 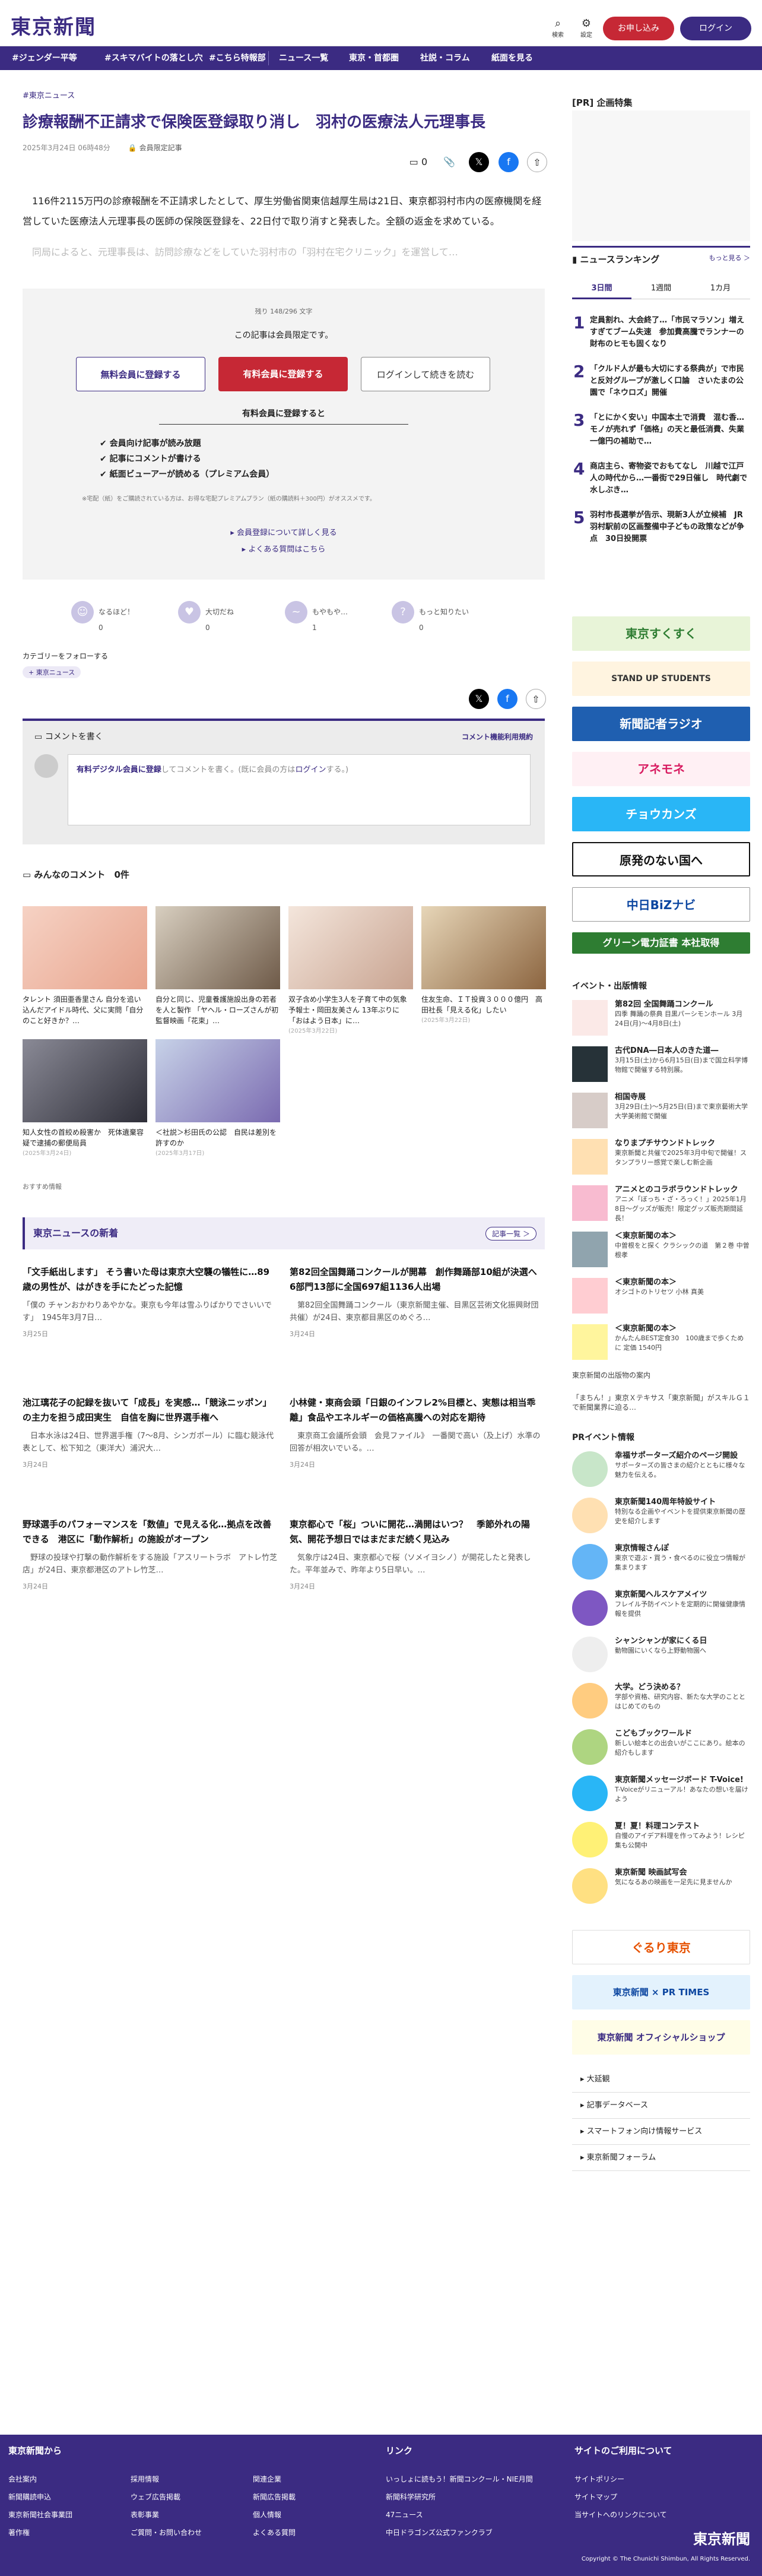 What do you see at coordinates (29, 2497) in the screenshot?
I see `footer-link: 新聞購読申込` at bounding box center [29, 2497].